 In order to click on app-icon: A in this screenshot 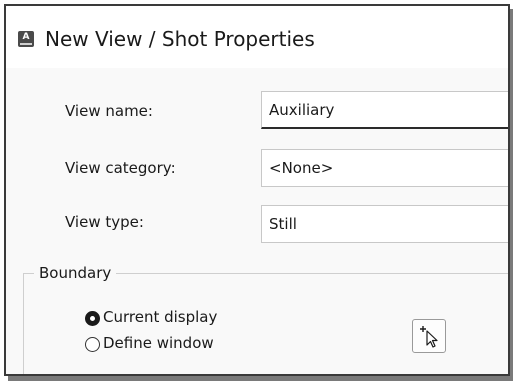, I will do `click(26, 39)`.